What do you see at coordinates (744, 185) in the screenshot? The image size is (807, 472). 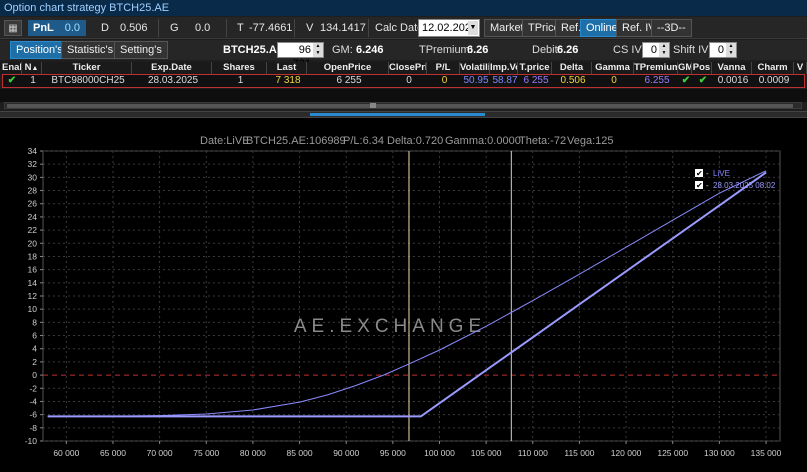 I see `legend-label-expiry: 28.03.2025 08:02` at bounding box center [744, 185].